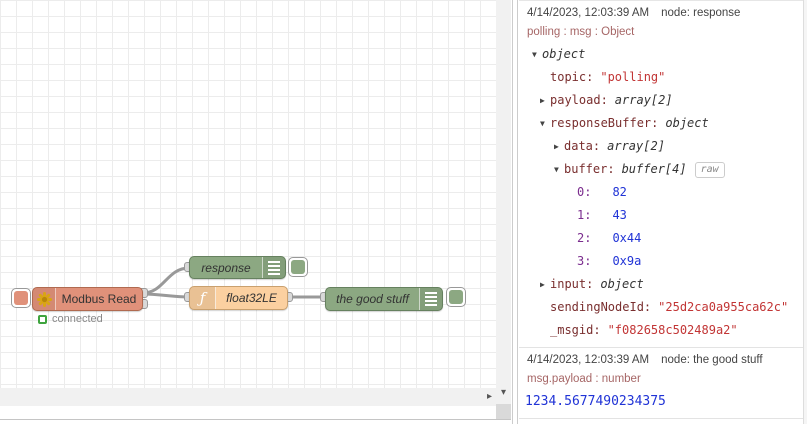 Image resolution: width=807 pixels, height=424 pixels. What do you see at coordinates (584, 379) in the screenshot?
I see `message-path: msg.payload : number` at bounding box center [584, 379].